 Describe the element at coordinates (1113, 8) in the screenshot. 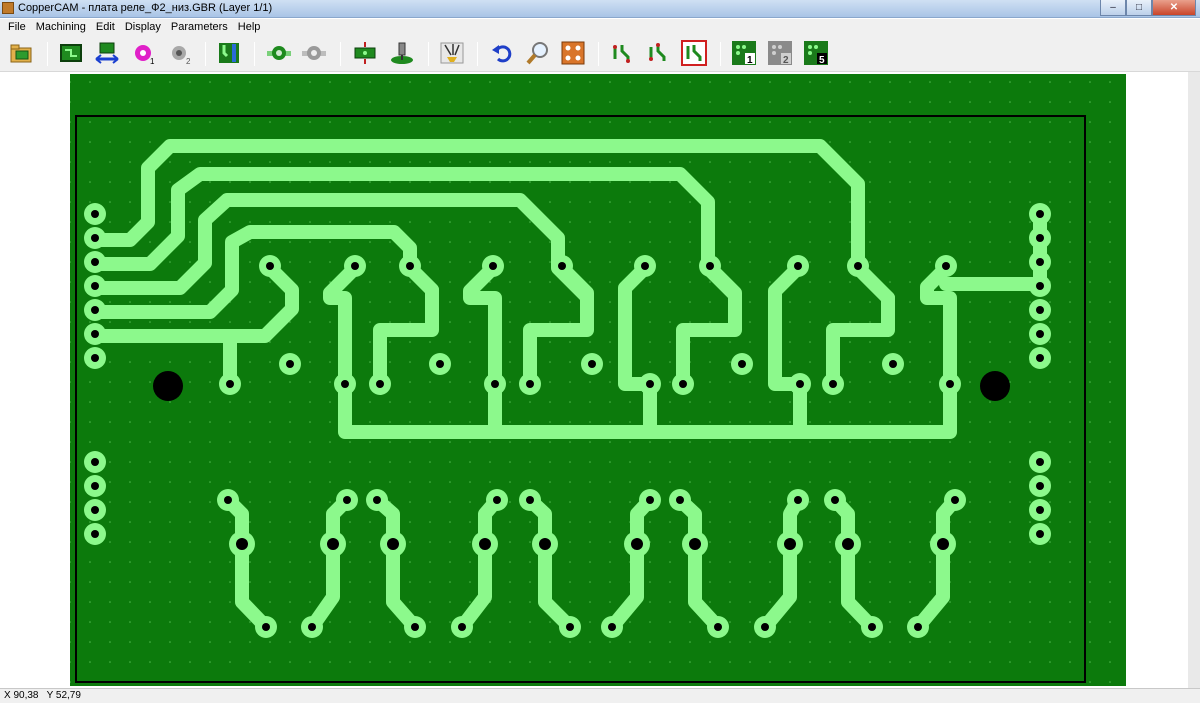

I see `minimize-button: –` at that location.